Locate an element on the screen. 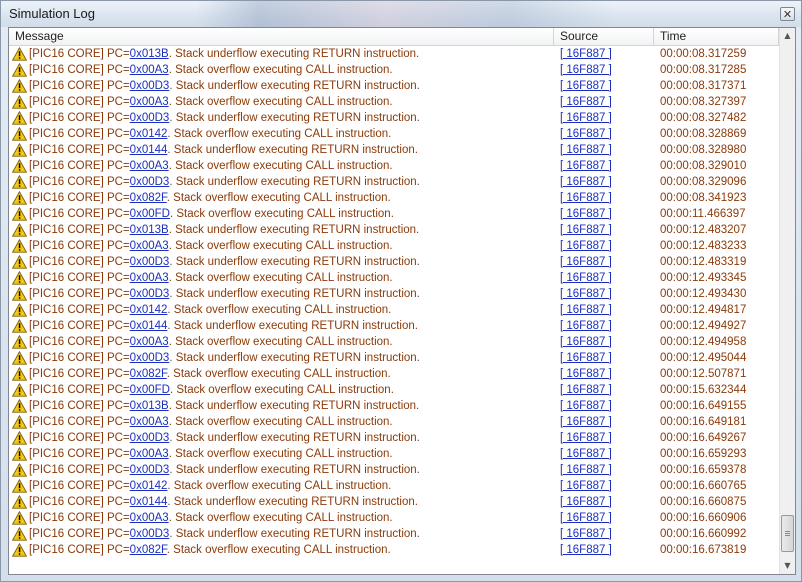  scroll-up-button: ▲ is located at coordinates (787, 36).